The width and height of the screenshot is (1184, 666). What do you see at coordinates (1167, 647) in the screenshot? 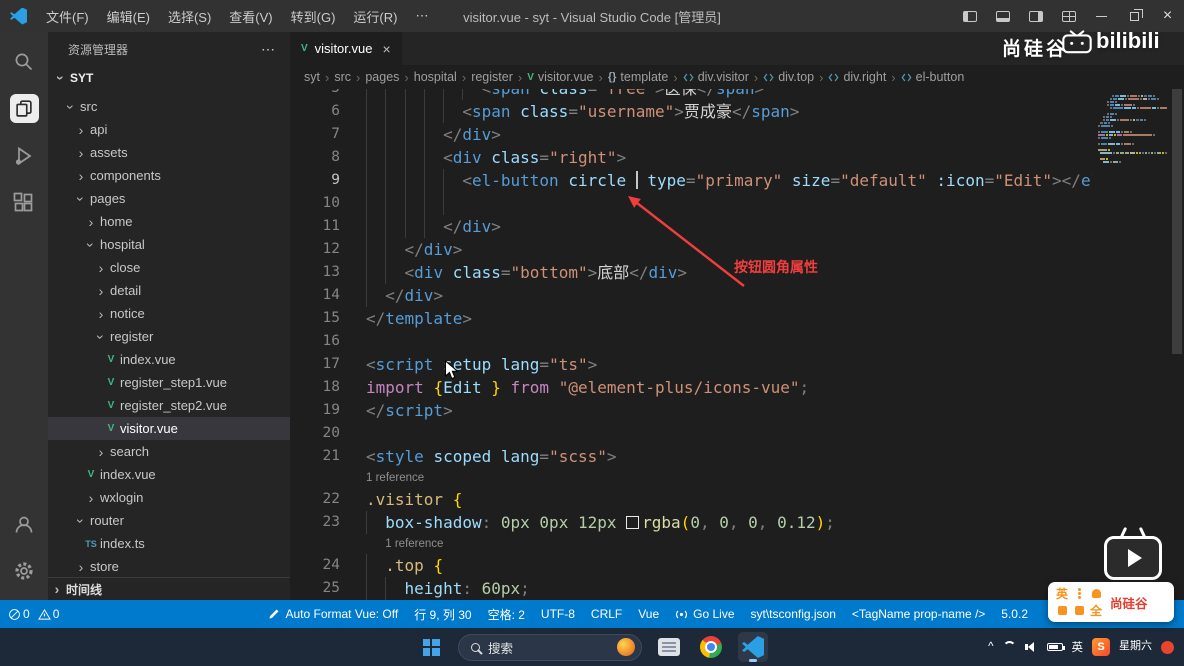
I see `notification-badge` at bounding box center [1167, 647].